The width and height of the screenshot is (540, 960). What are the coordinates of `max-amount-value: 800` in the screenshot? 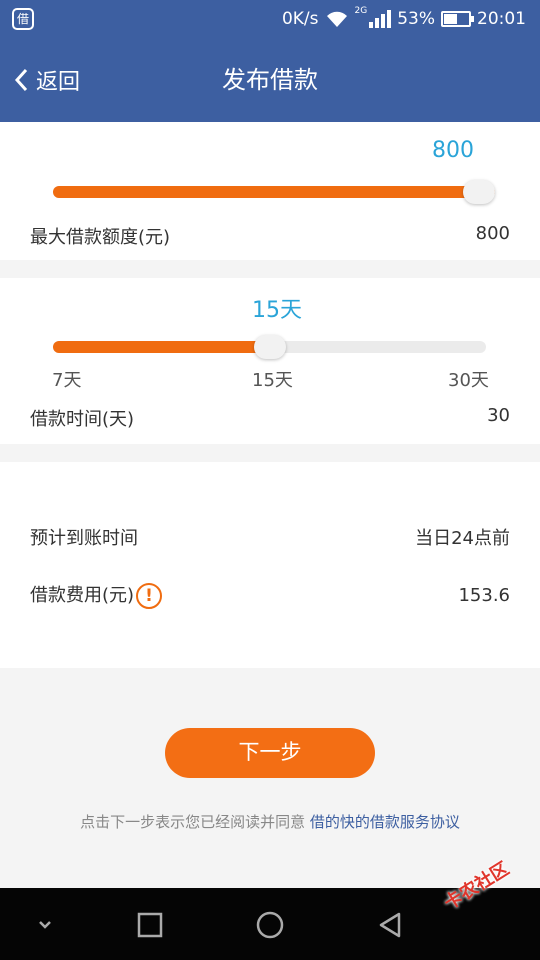 It's located at (492, 233).